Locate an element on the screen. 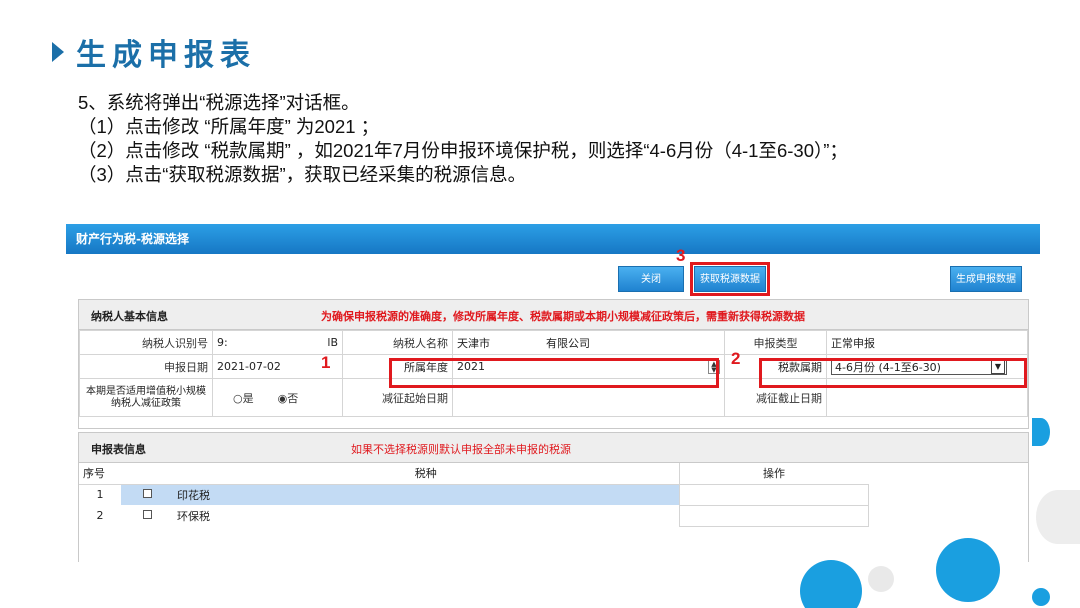  taxpayer-name-label: 纳税人名称 is located at coordinates (397, 342).